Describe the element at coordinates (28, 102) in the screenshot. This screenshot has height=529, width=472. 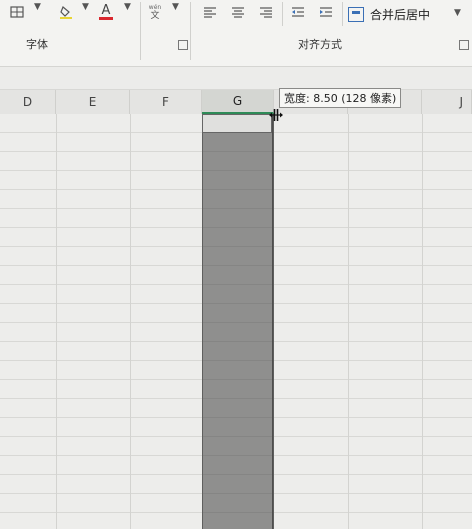
I see `column-header-d: D` at that location.